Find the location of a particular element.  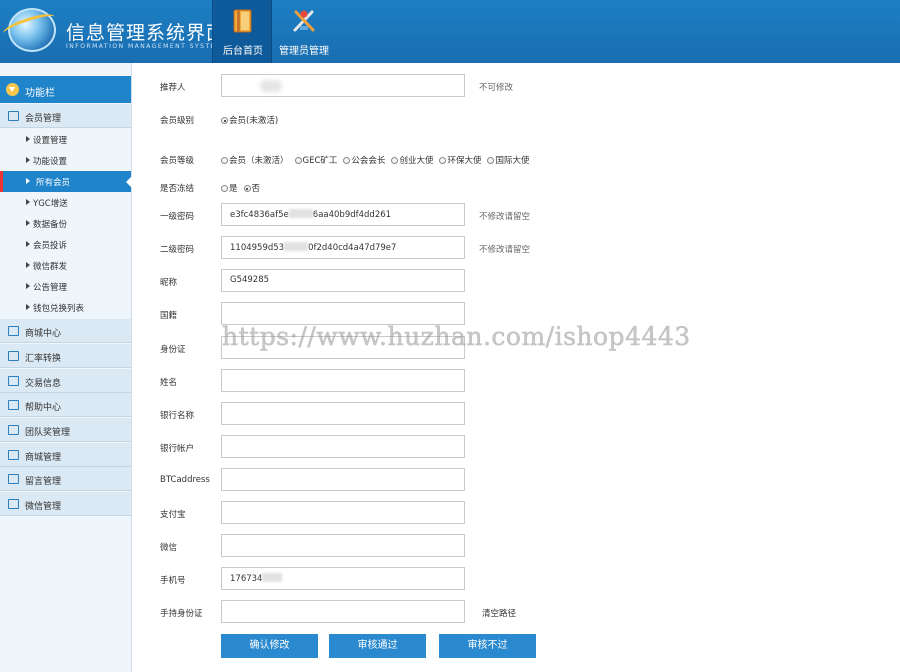

sidebar-item-announcements: 公告管理 is located at coordinates (65, 286).